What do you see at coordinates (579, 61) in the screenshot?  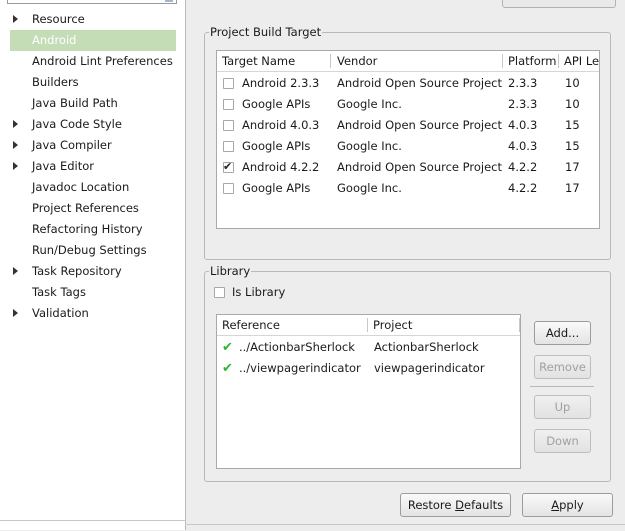 I see `column-api-level: API Le` at bounding box center [579, 61].